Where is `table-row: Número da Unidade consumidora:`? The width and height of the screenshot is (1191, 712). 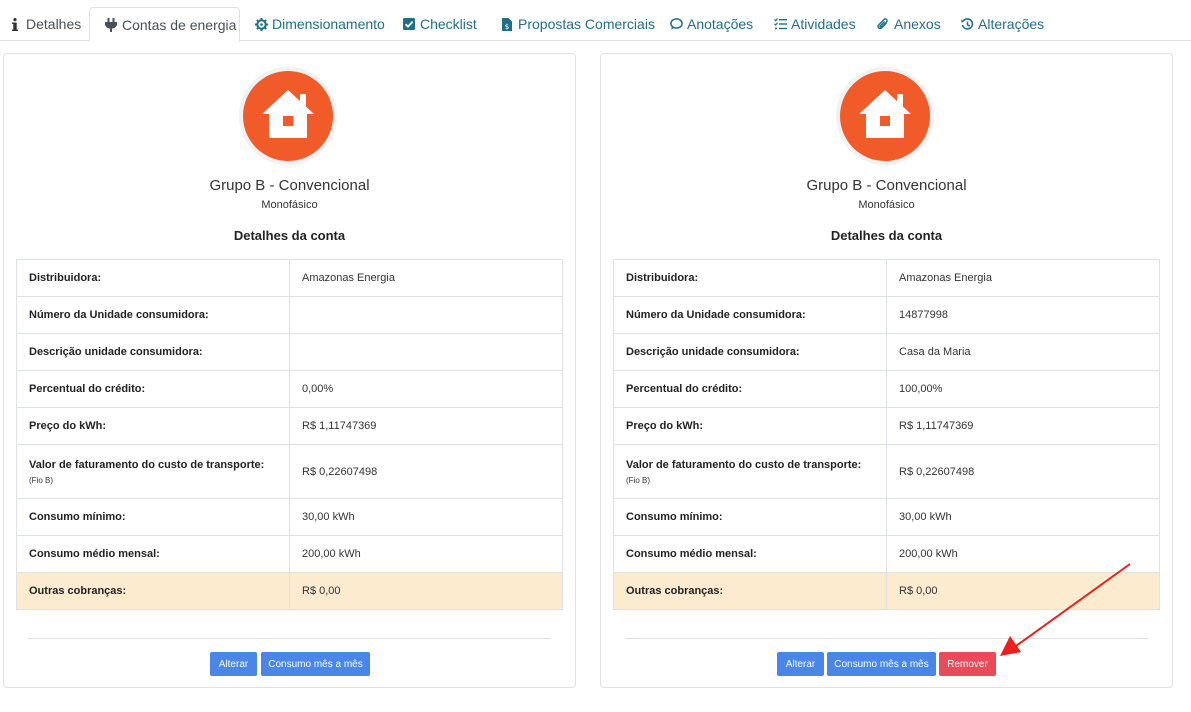 table-row: Número da Unidade consumidora: is located at coordinates (289, 315).